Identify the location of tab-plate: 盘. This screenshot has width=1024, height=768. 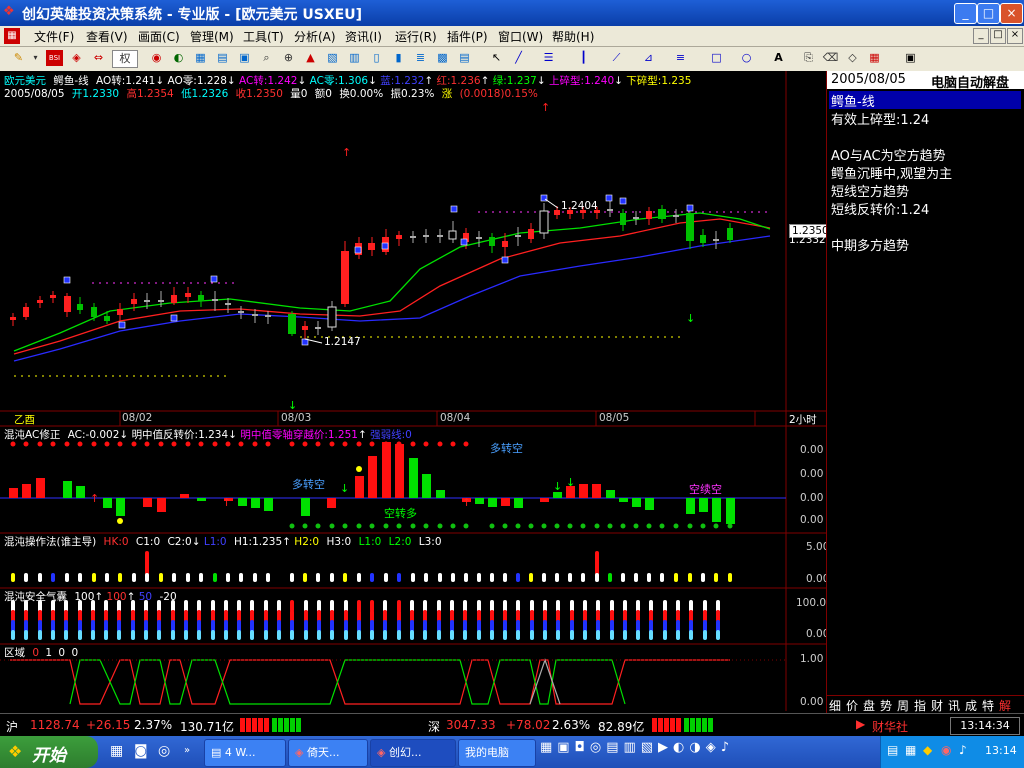
(869, 705).